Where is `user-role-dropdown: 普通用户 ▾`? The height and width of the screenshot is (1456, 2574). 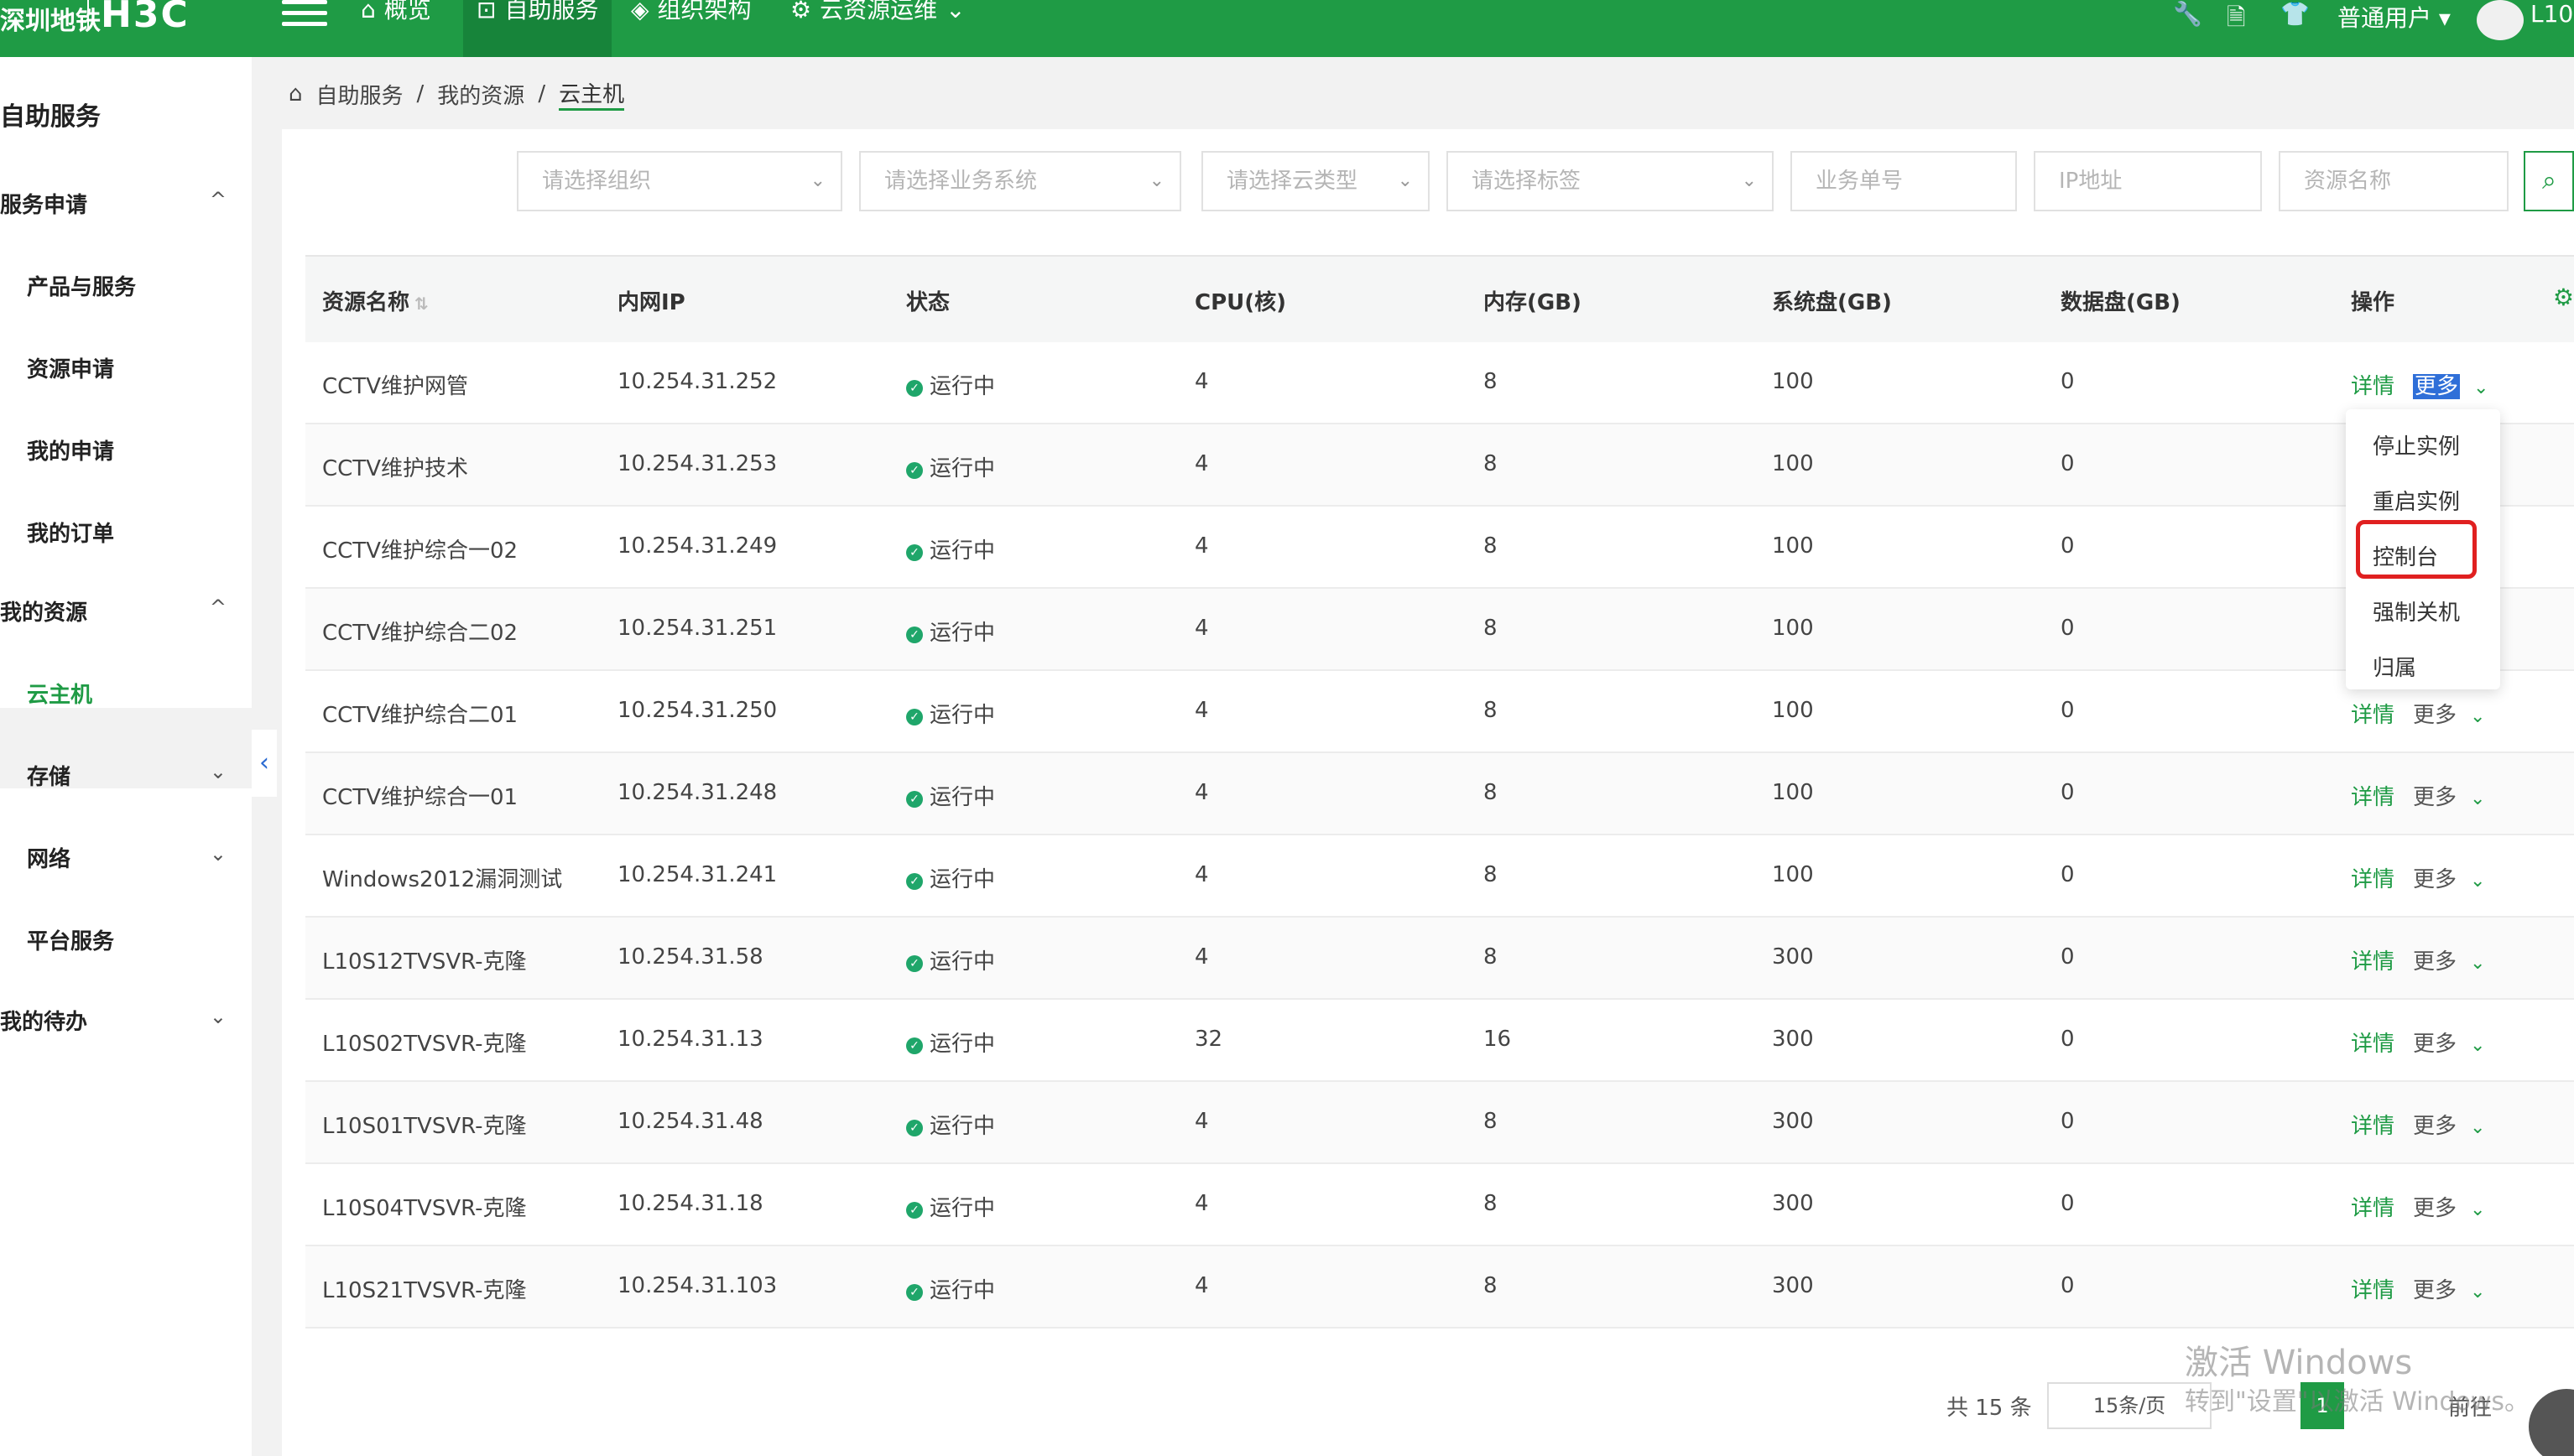
user-role-dropdown: 普通用户 ▾ is located at coordinates (2394, 17).